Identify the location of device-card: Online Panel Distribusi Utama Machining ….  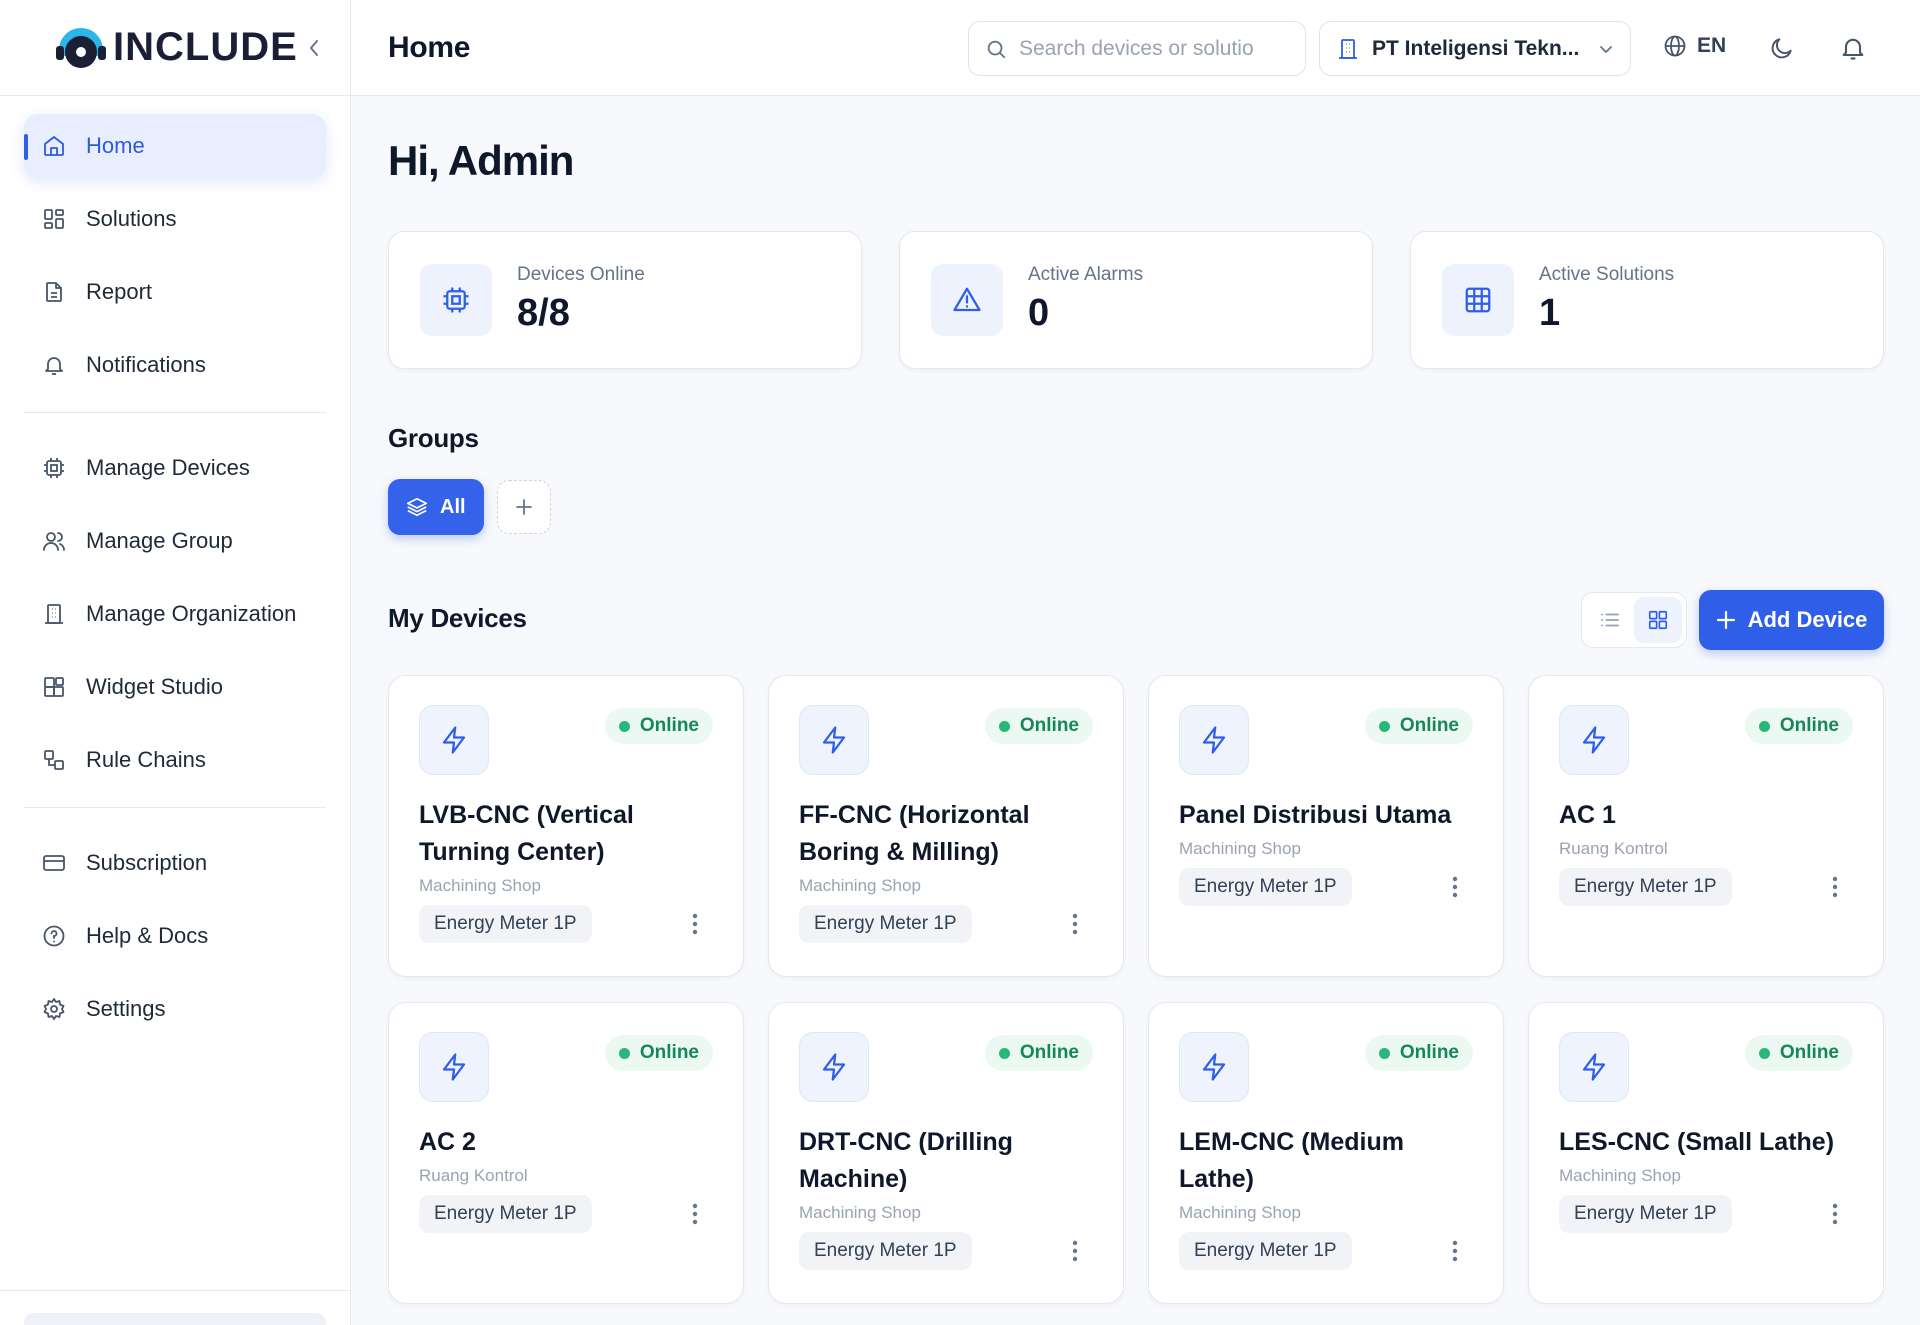
(1326, 826).